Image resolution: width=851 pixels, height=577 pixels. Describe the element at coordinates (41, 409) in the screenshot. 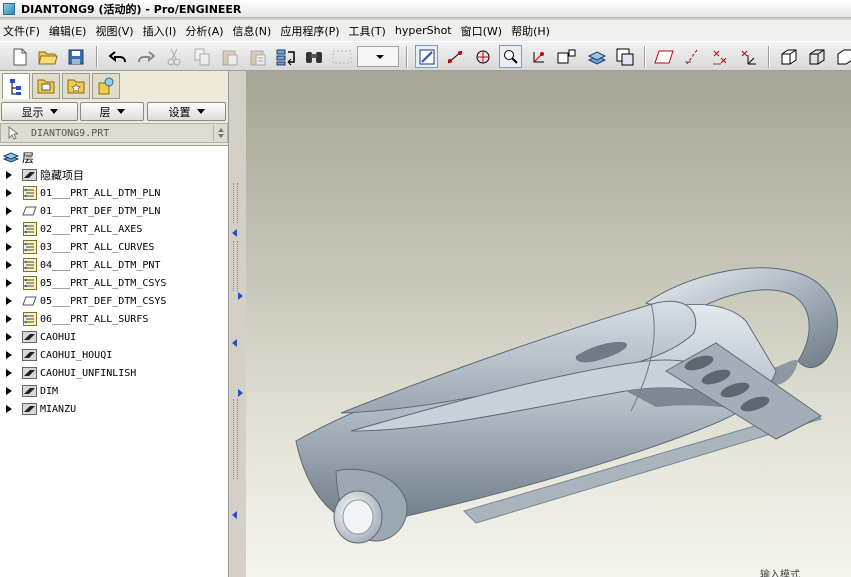

I see `layer-tree-item: MIANZU` at that location.